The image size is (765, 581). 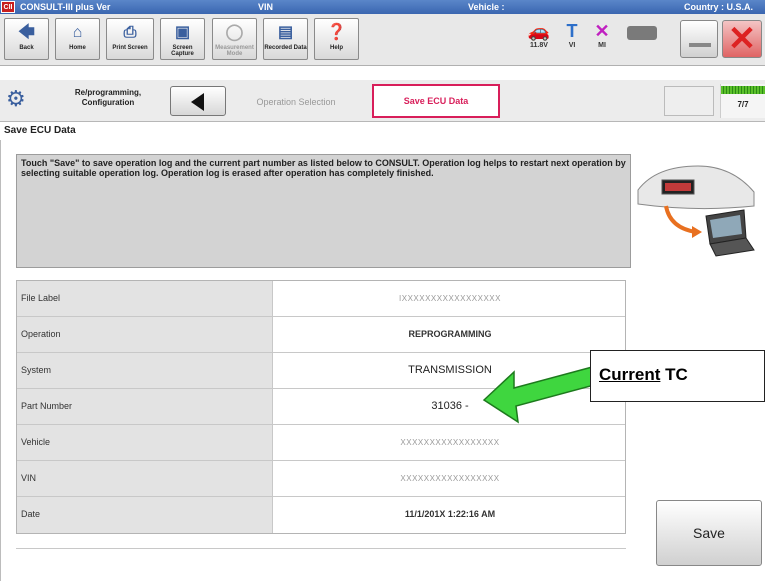 What do you see at coordinates (145, 298) in the screenshot?
I see `row-label: File Label` at bounding box center [145, 298].